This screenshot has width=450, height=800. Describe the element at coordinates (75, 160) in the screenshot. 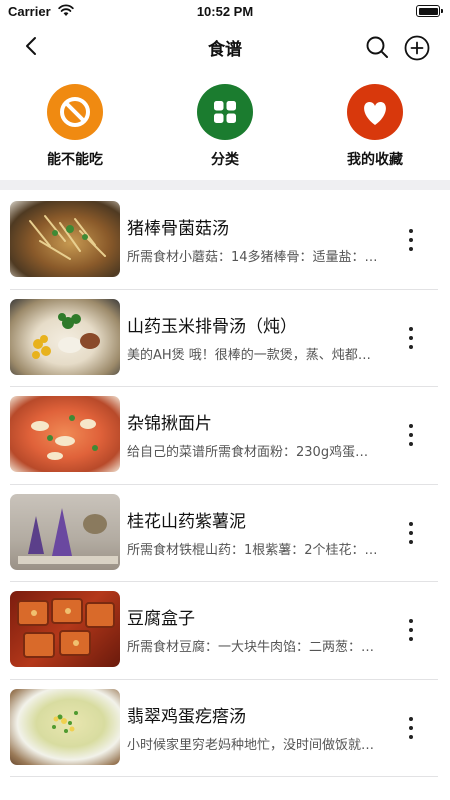

I see `action-label: 能不能吃` at that location.